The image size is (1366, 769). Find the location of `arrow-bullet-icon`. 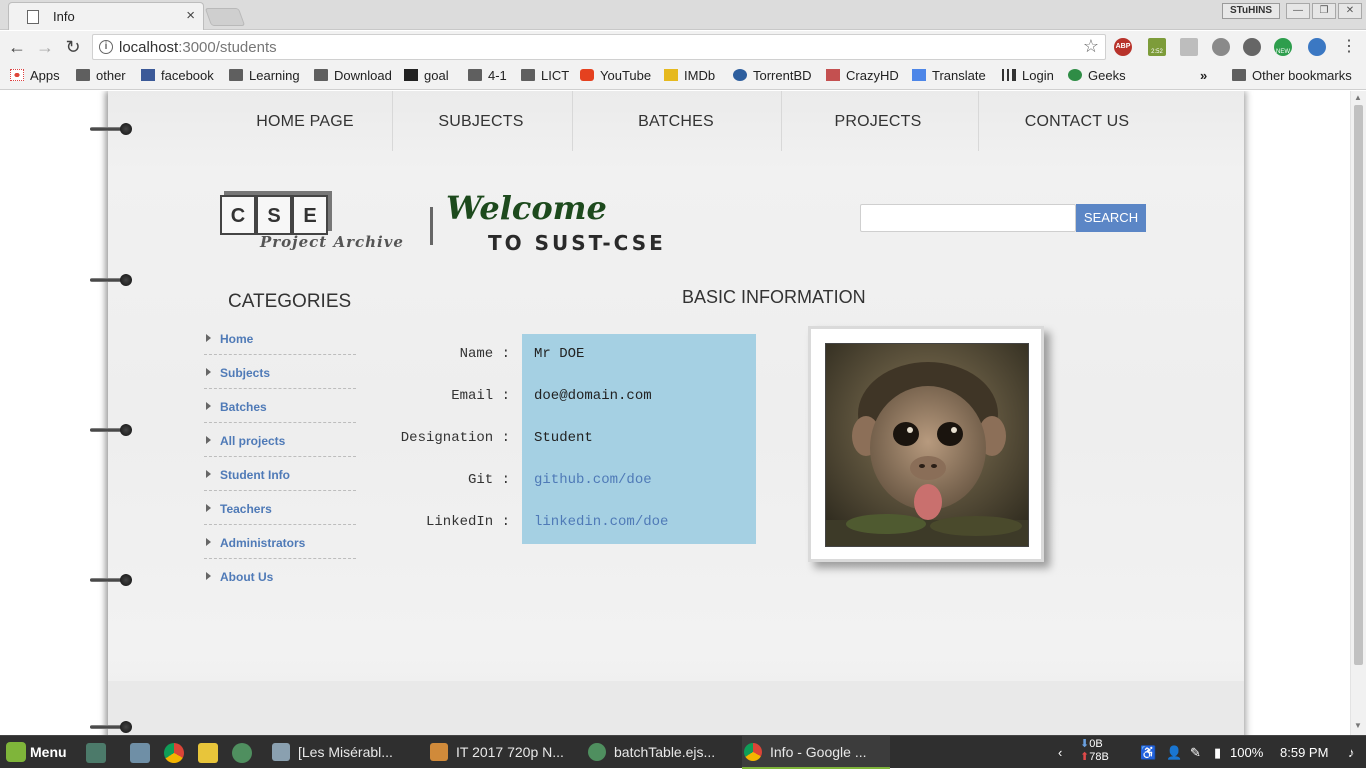

arrow-bullet-icon is located at coordinates (208, 338).